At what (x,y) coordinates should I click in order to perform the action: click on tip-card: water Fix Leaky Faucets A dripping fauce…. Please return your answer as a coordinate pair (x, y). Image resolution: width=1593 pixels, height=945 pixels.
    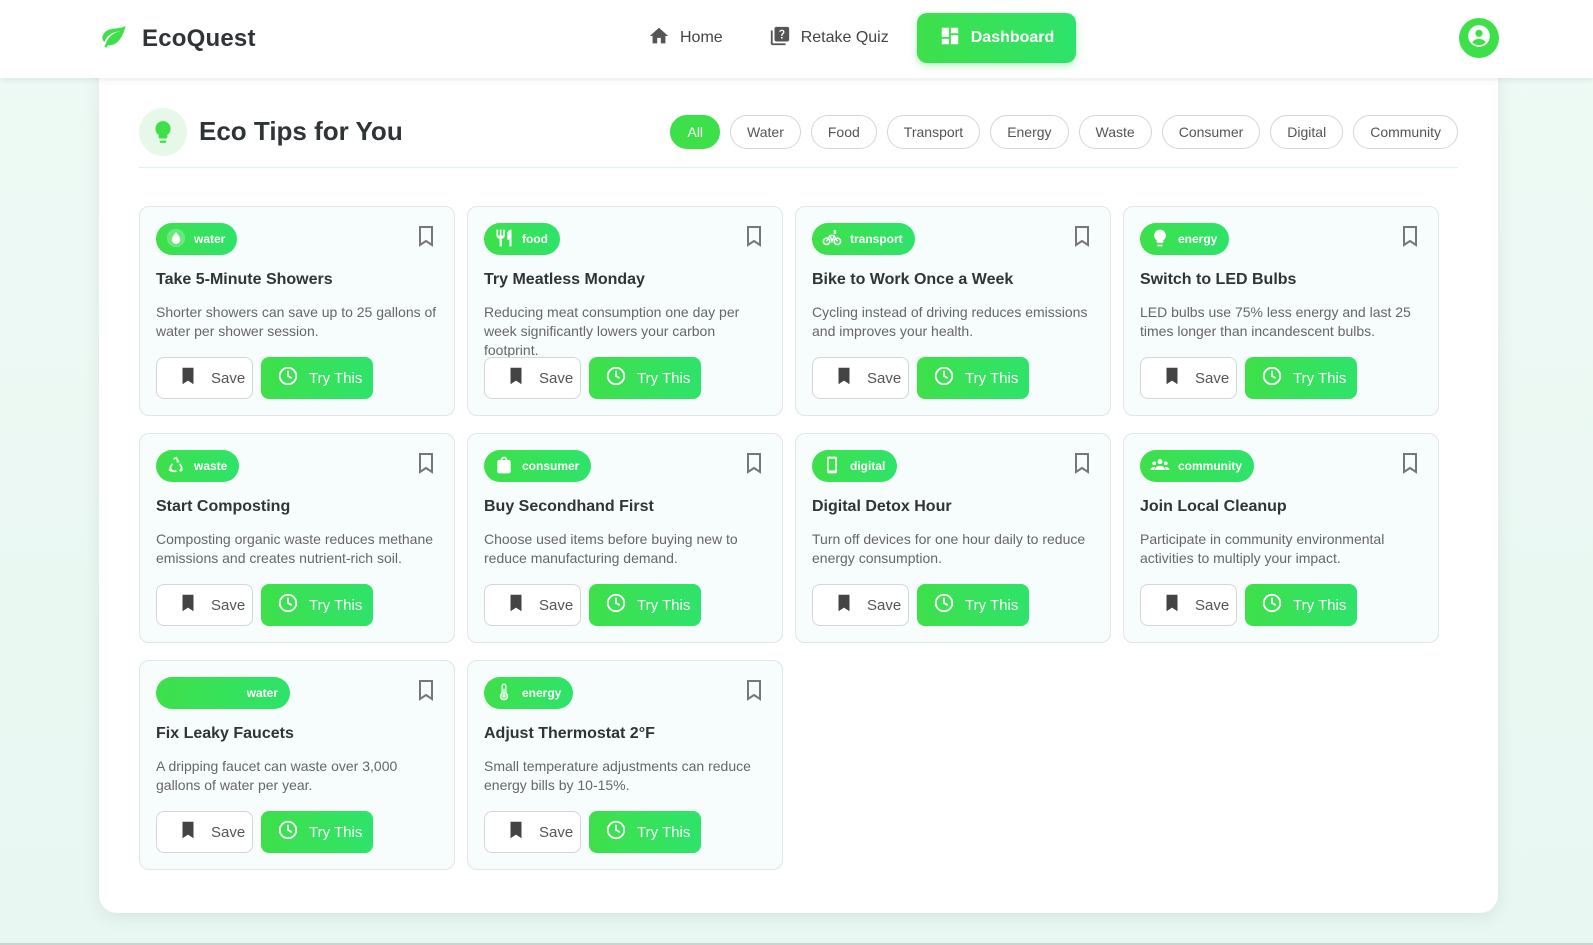
    Looking at the image, I should click on (297, 765).